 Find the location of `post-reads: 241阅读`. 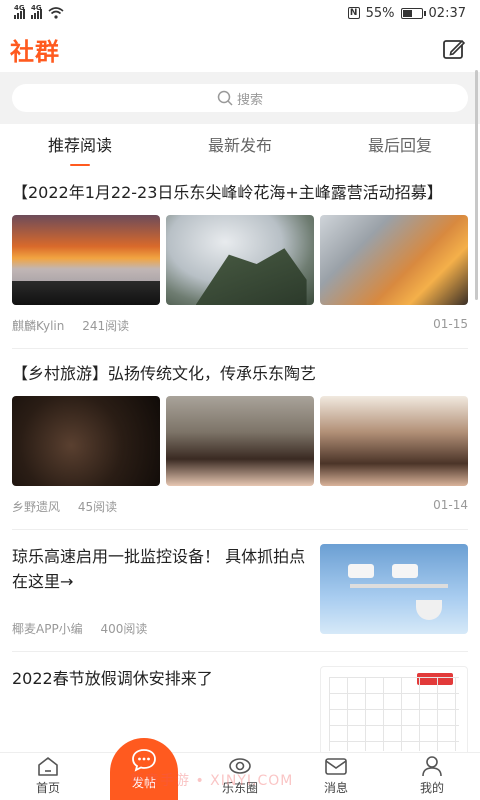

post-reads: 241阅读 is located at coordinates (106, 326).